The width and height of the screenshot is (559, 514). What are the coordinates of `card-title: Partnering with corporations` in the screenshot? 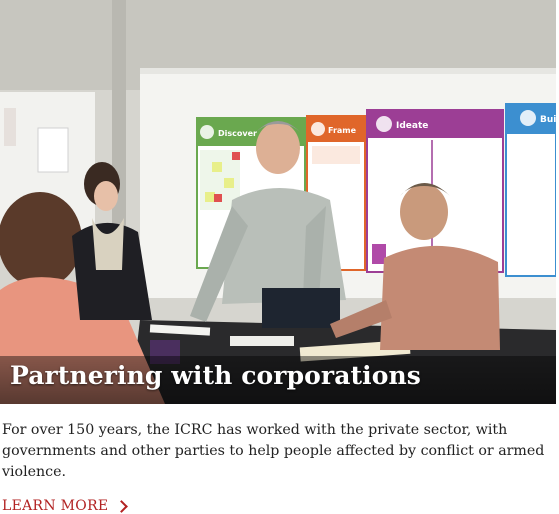 It's located at (215, 375).